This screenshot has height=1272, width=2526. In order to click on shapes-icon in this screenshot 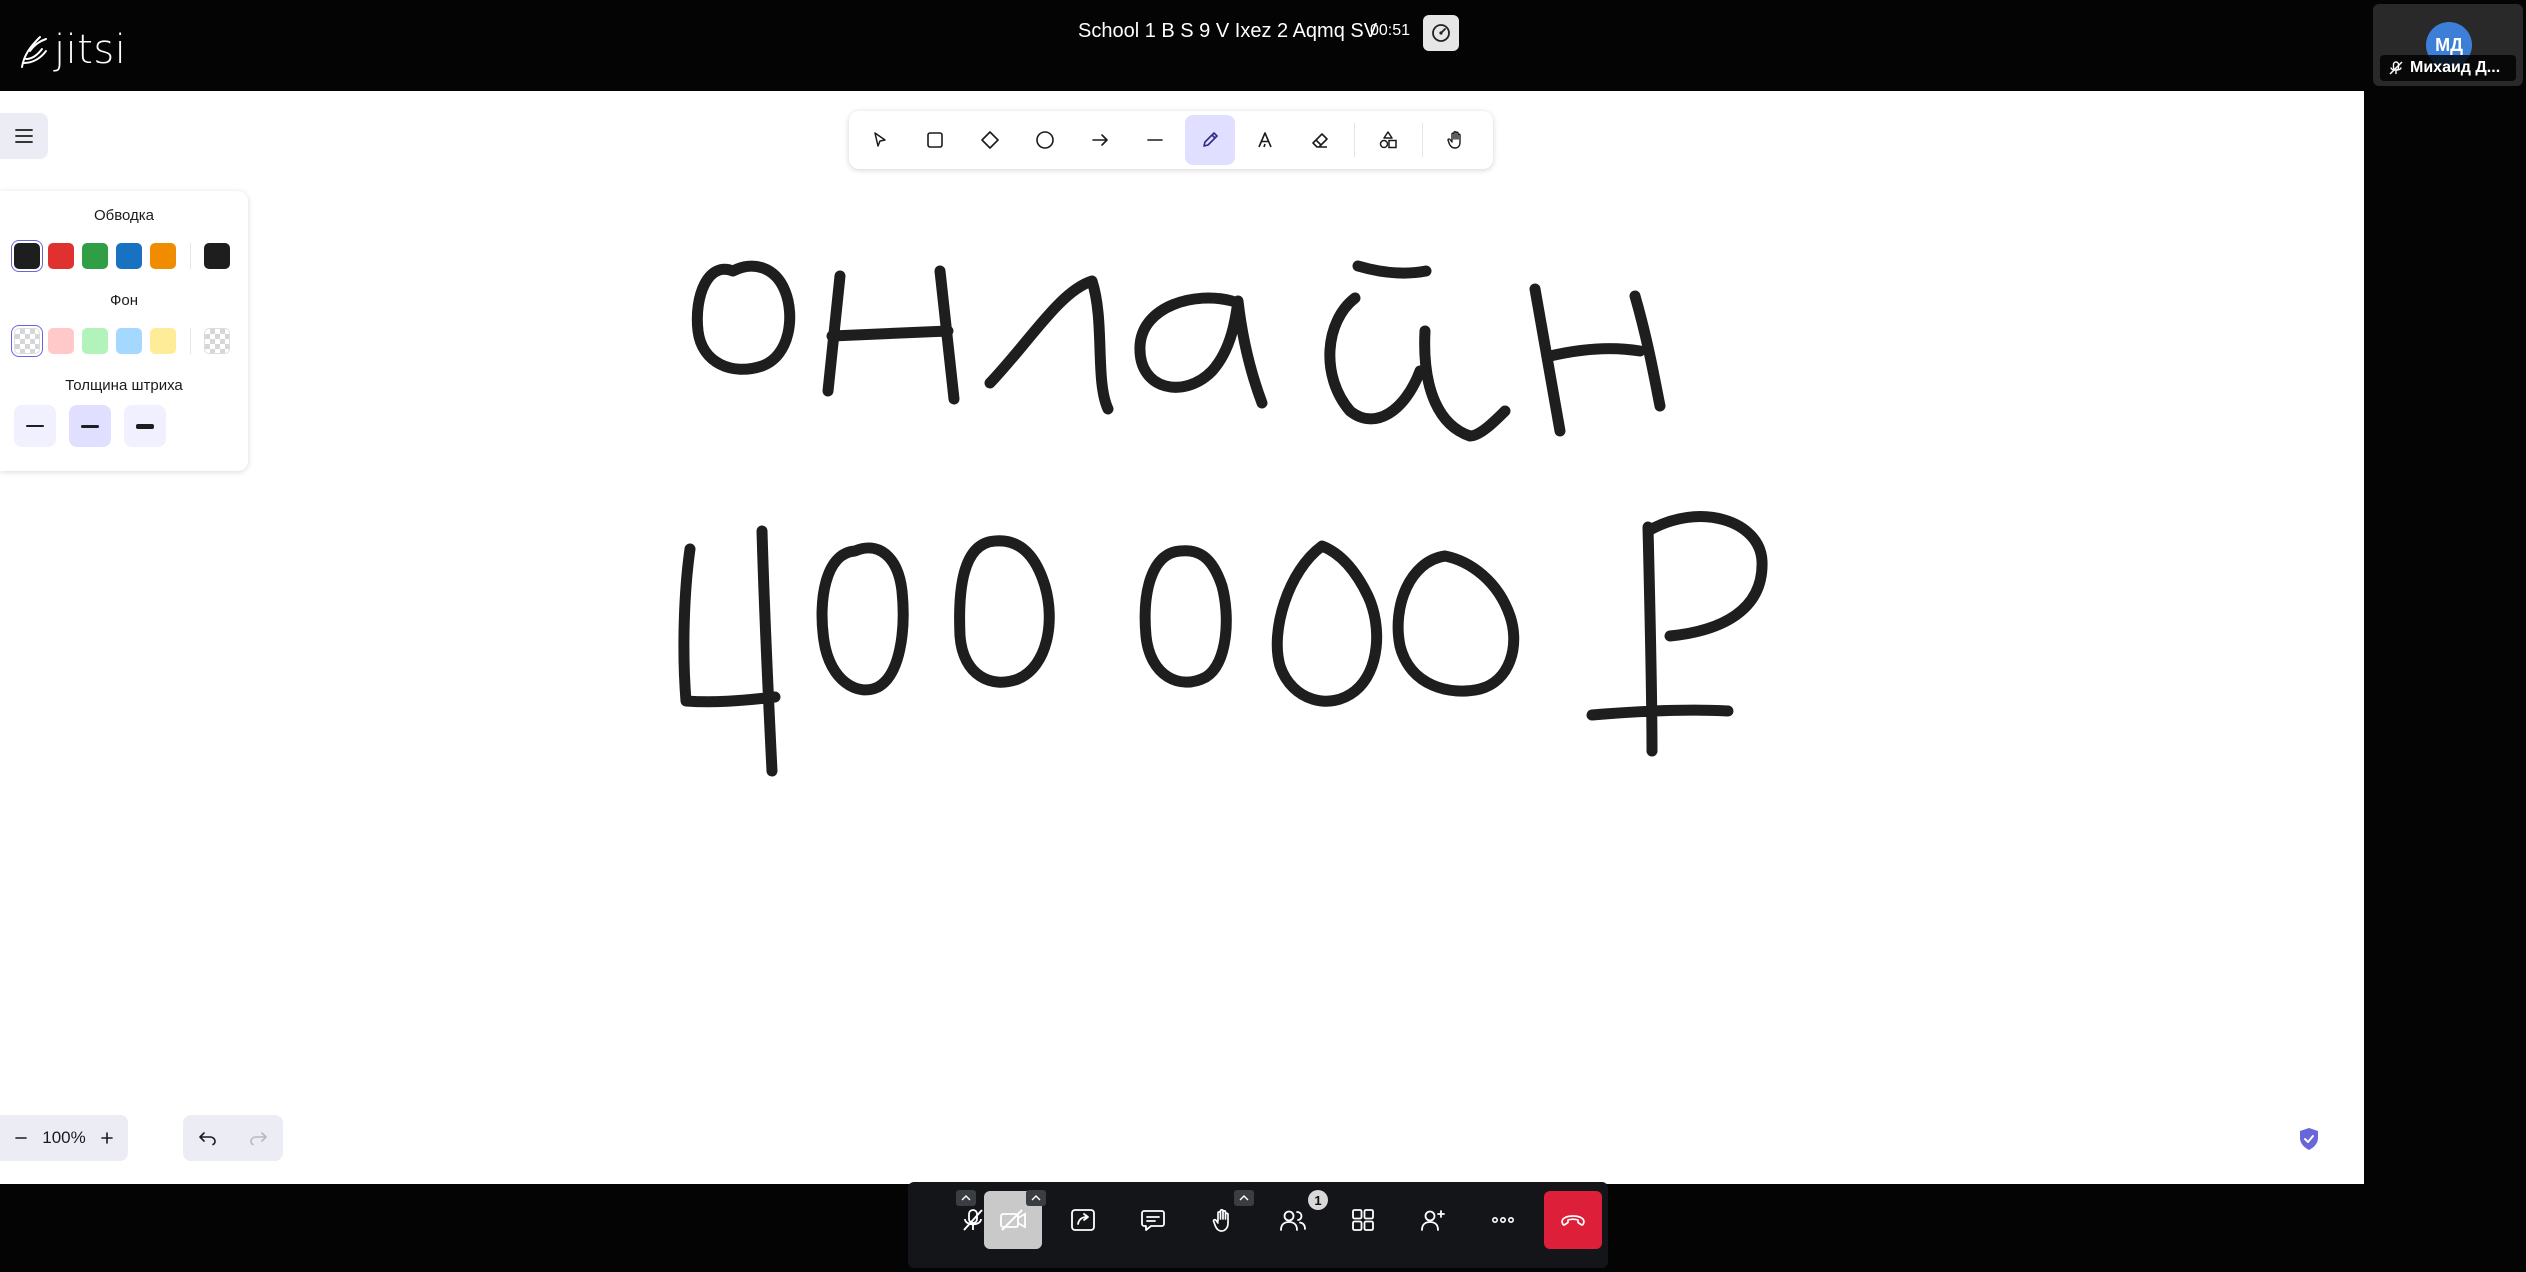, I will do `click(1388, 140)`.